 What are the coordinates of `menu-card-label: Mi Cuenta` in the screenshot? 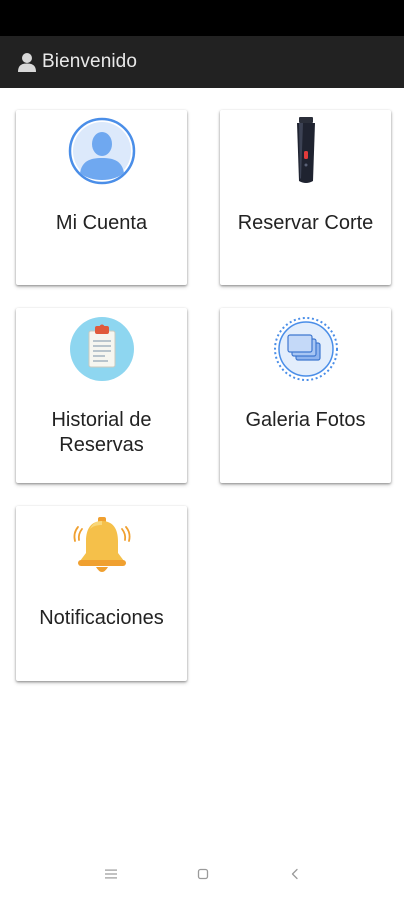 It's located at (101, 223).